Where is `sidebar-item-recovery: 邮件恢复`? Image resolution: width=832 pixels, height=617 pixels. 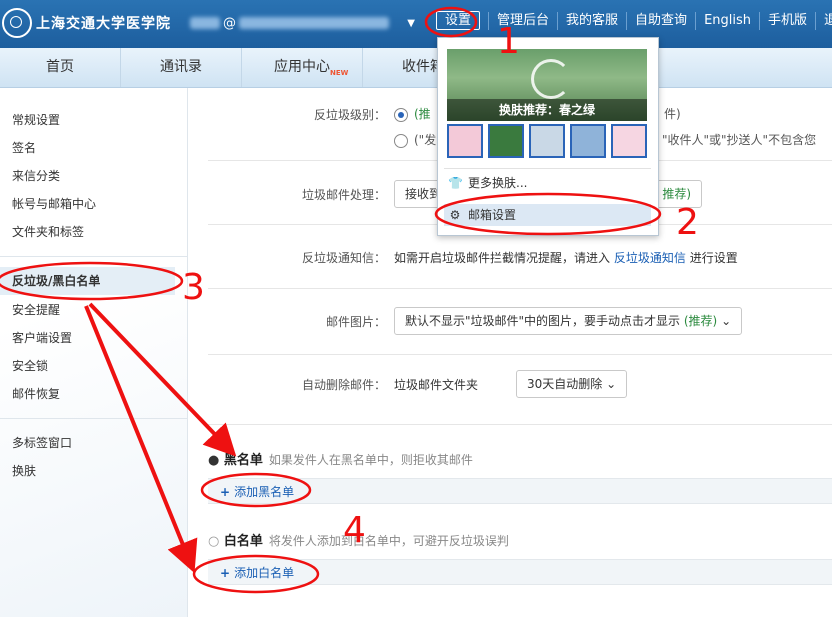
sidebar-item-recovery: 邮件恢复 is located at coordinates (36, 394).